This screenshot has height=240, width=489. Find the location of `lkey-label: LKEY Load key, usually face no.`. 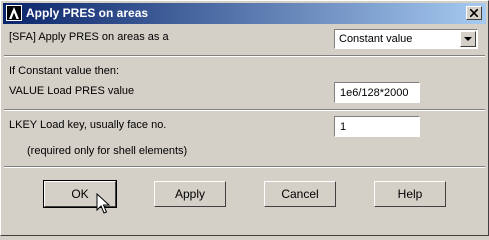

lkey-label: LKEY Load key, usually face no. is located at coordinates (88, 125).